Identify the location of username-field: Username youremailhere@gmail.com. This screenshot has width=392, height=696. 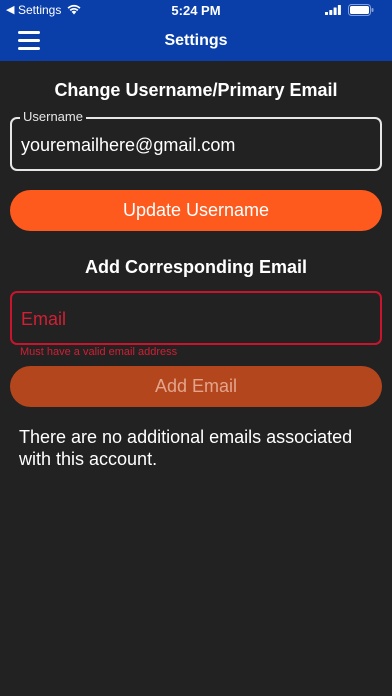
(196, 140).